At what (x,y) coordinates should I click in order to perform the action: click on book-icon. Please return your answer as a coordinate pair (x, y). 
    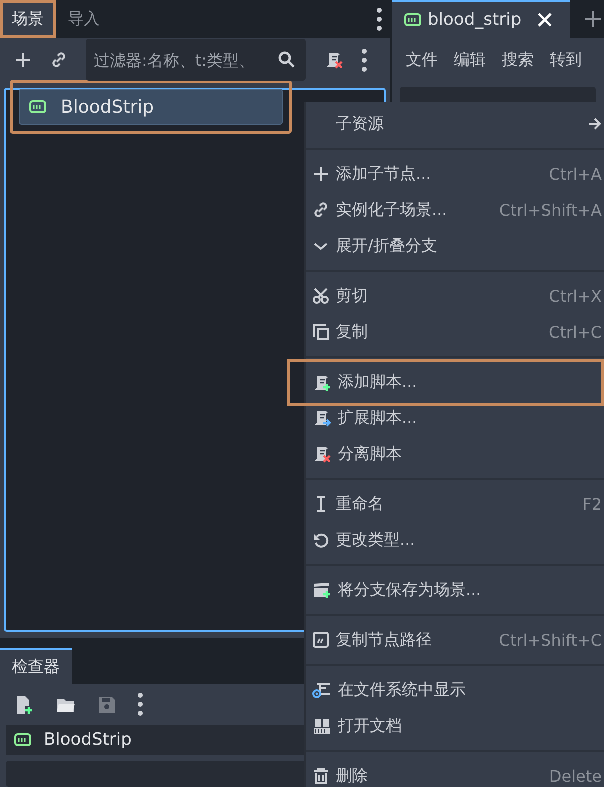
    Looking at the image, I should click on (322, 726).